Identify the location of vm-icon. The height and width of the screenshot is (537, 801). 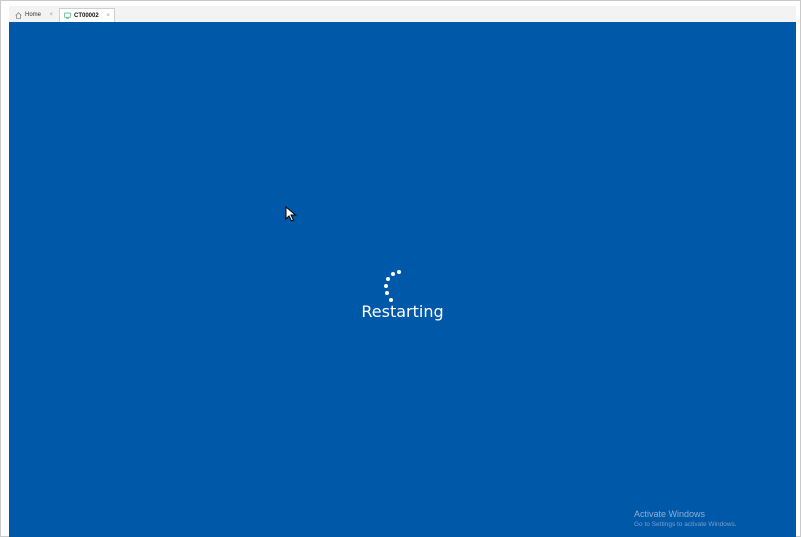
(67, 15).